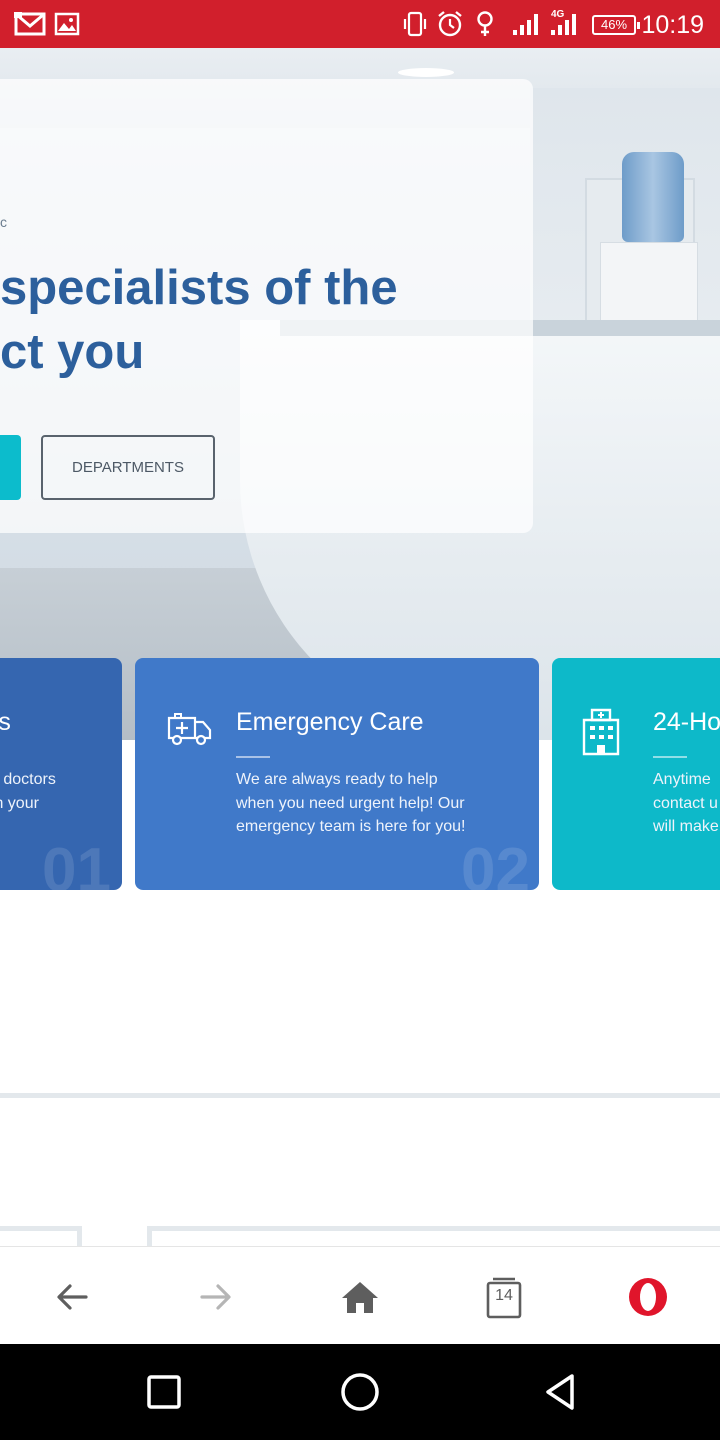 The image size is (720, 1440). What do you see at coordinates (199, 288) in the screenshot?
I see `hero-title-line-1: specialists of the` at bounding box center [199, 288].